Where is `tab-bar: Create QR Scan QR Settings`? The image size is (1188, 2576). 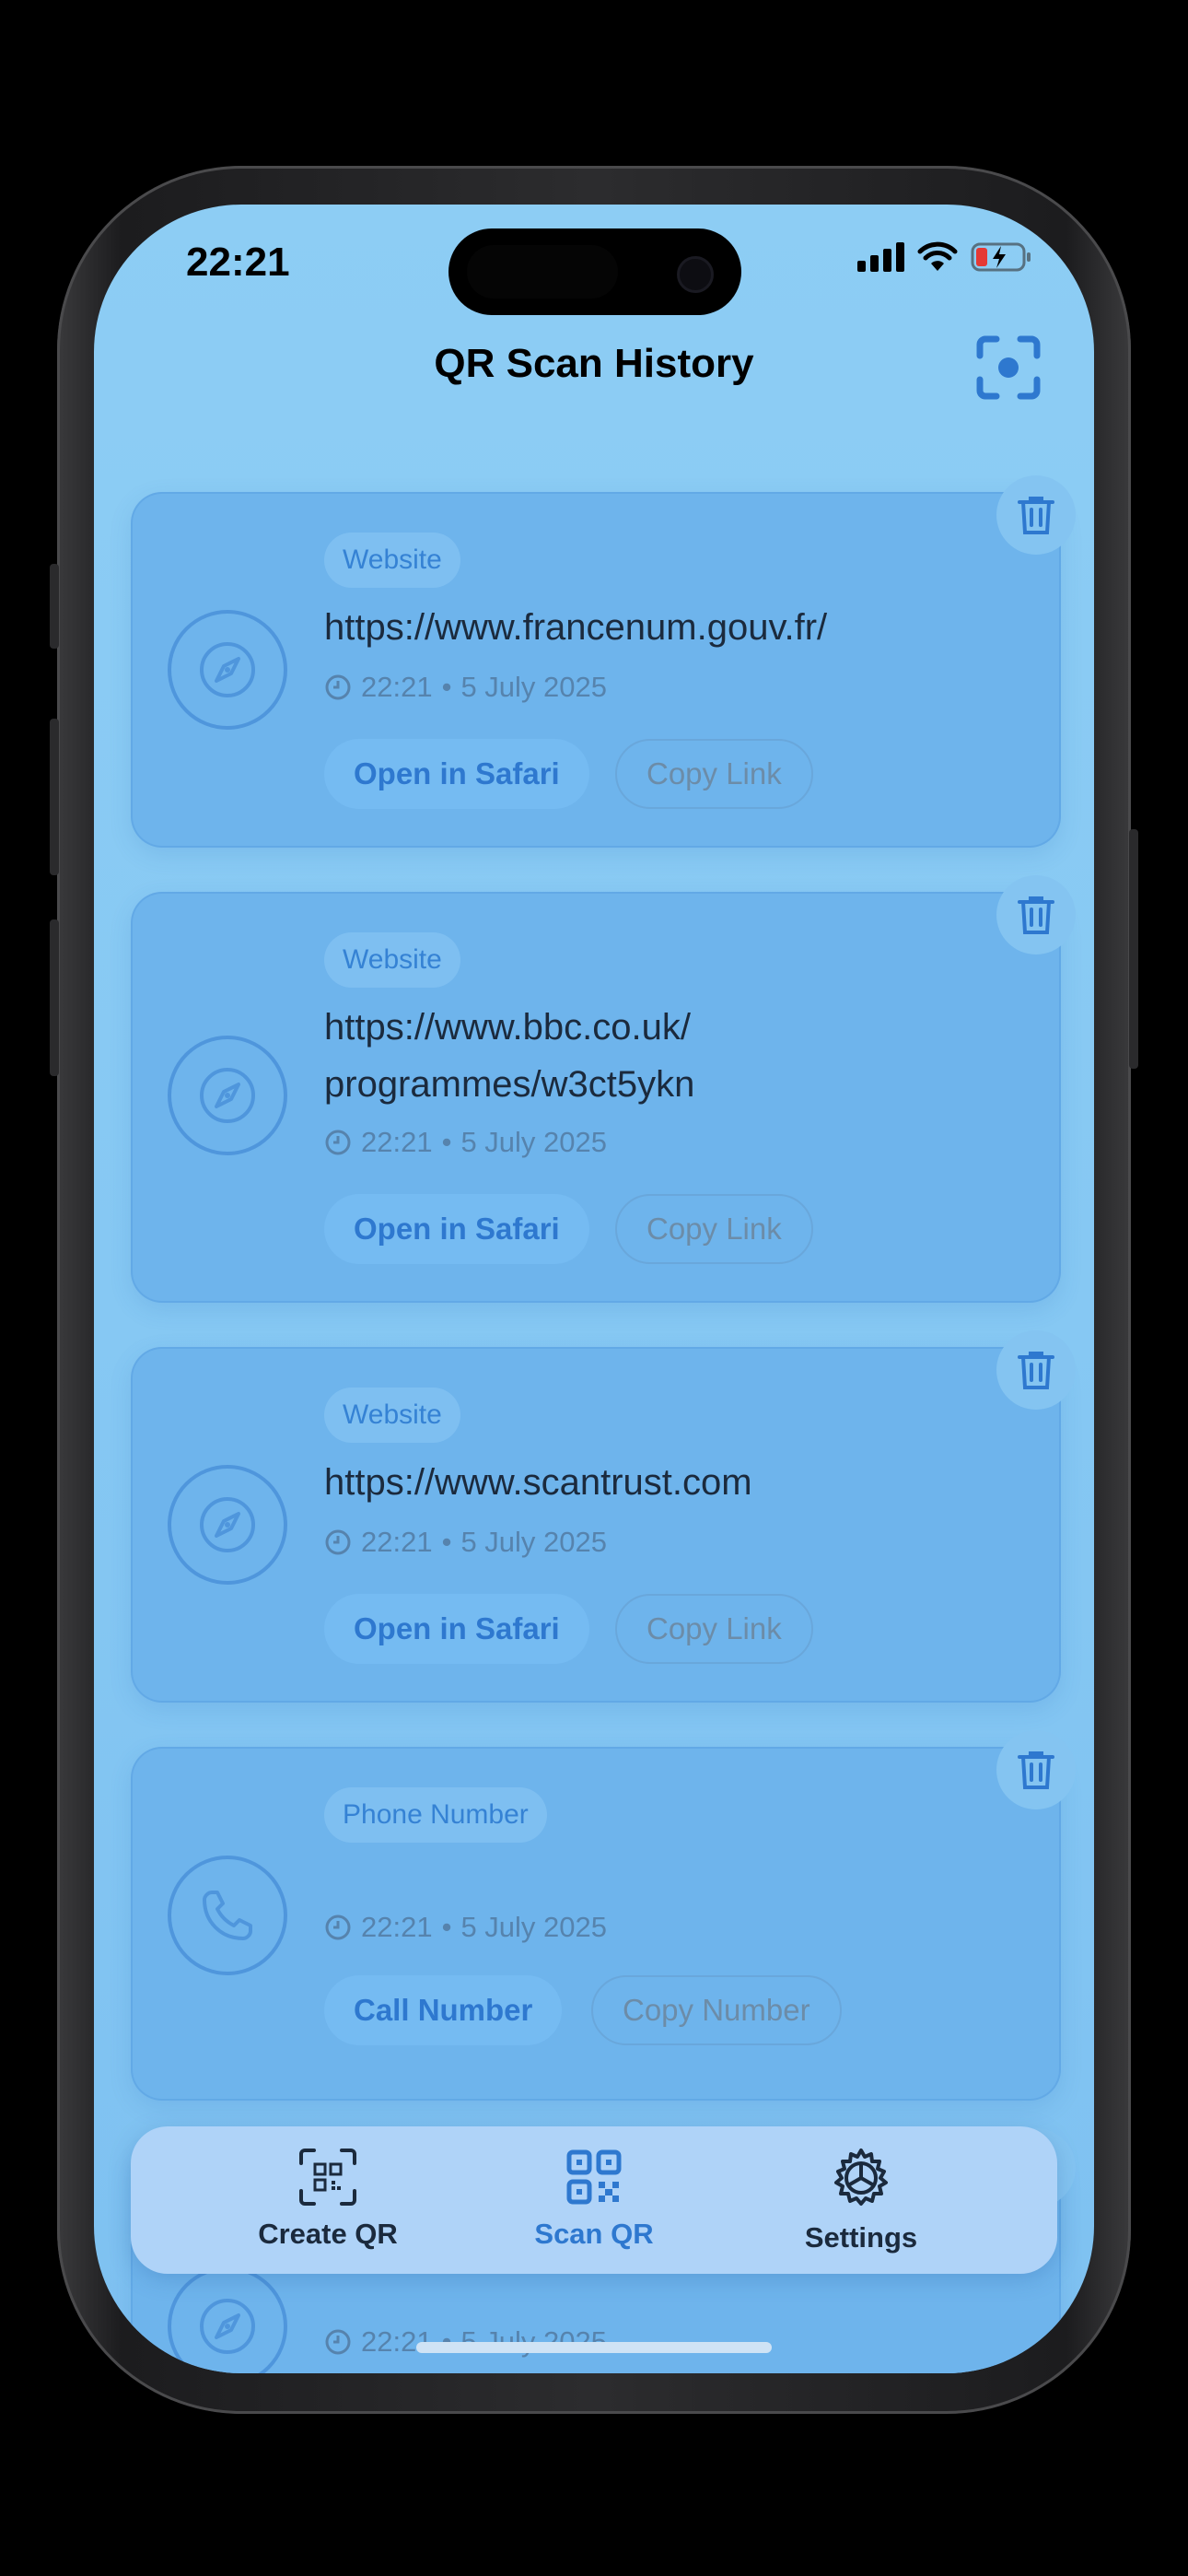
tab-bar: Create QR Scan QR Settings is located at coordinates (594, 2200).